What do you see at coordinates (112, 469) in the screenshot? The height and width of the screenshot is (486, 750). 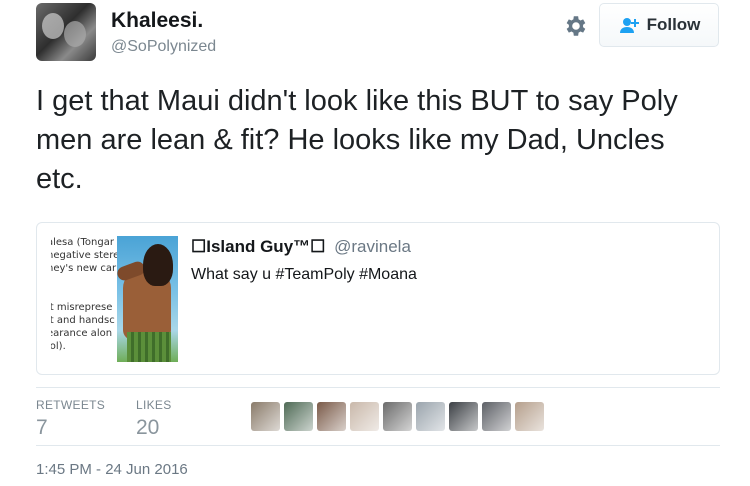 I see `tweet-timestamp: 1:45 PM - 24 Jun 2016` at bounding box center [112, 469].